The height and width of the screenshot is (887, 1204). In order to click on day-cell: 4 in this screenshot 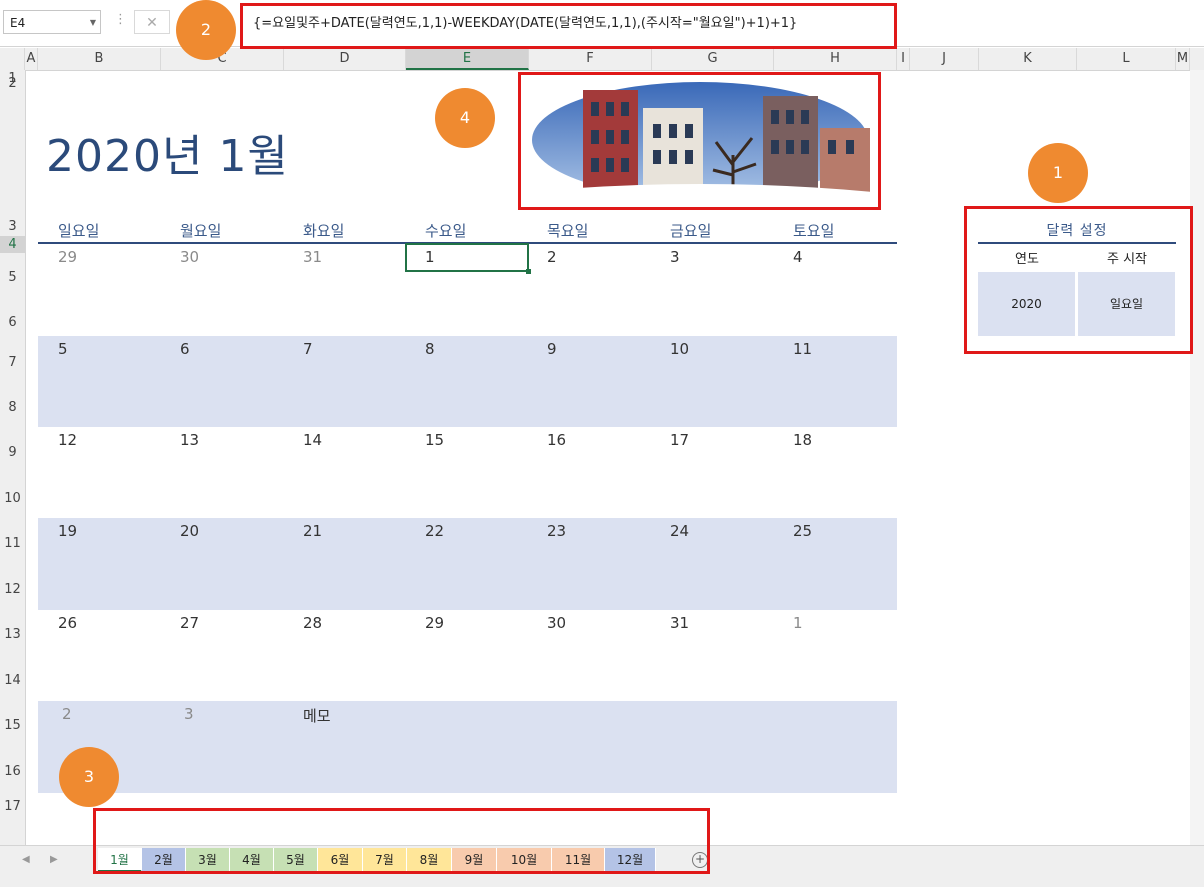, I will do `click(798, 257)`.